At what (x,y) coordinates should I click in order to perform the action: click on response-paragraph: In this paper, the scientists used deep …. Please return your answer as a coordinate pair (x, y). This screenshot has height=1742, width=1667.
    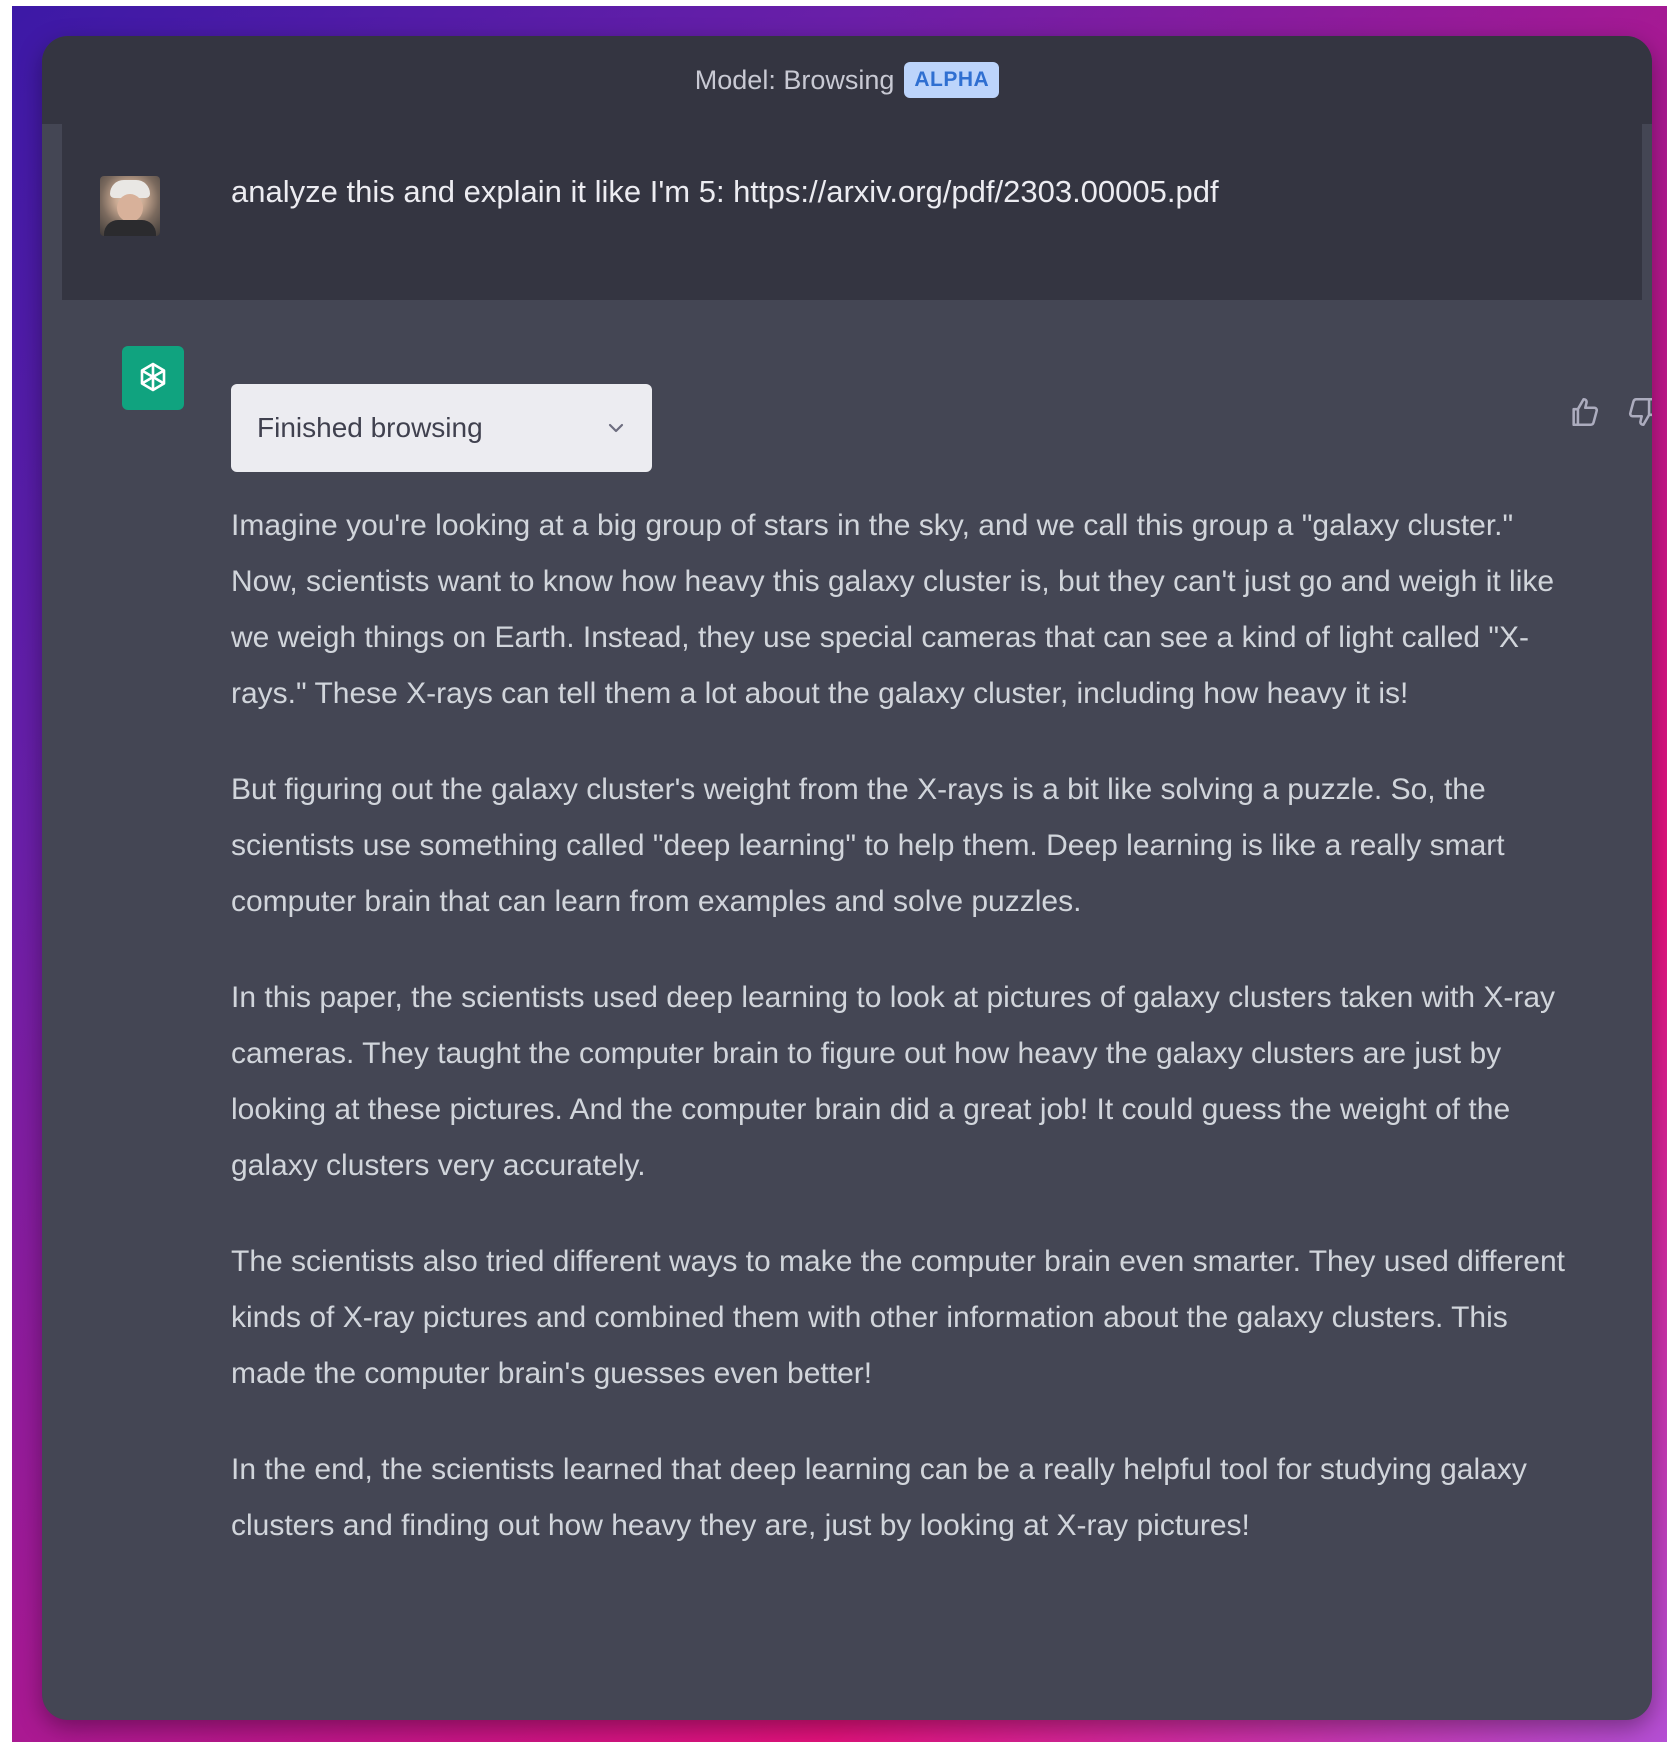
    Looking at the image, I should click on (893, 1081).